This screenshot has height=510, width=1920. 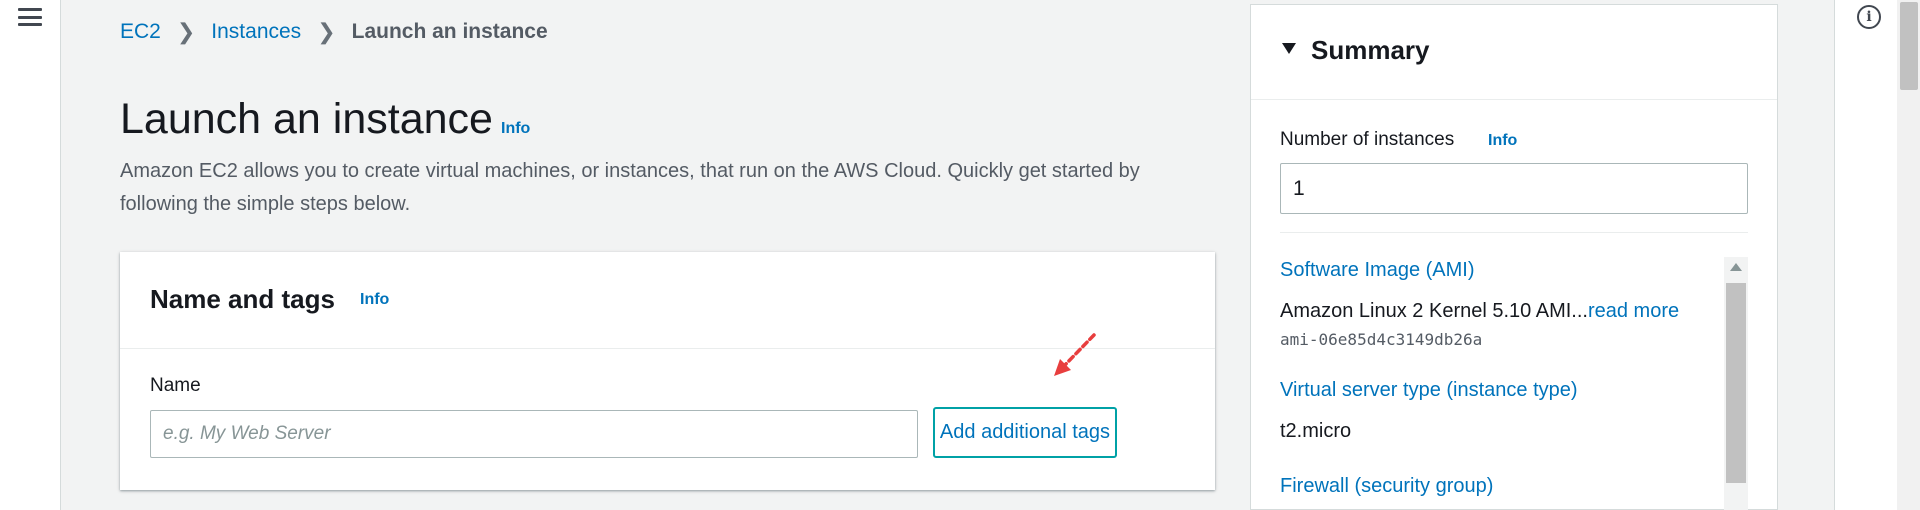 What do you see at coordinates (1633, 311) in the screenshot?
I see `read-more-link: read more` at bounding box center [1633, 311].